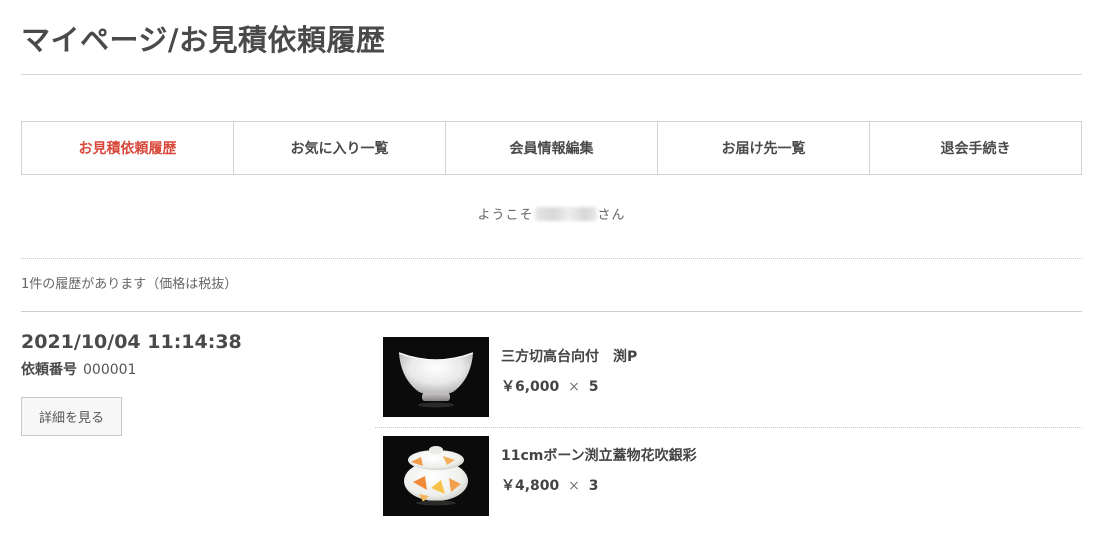 This screenshot has width=1100, height=550. Describe the element at coordinates (551, 311) in the screenshot. I see `history-divider` at that location.